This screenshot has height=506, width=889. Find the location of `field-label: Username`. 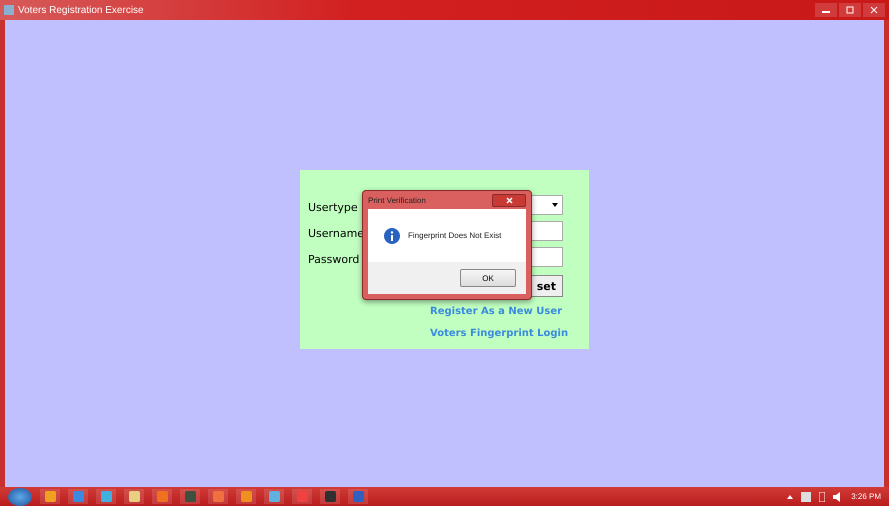

field-label: Username is located at coordinates (336, 233).